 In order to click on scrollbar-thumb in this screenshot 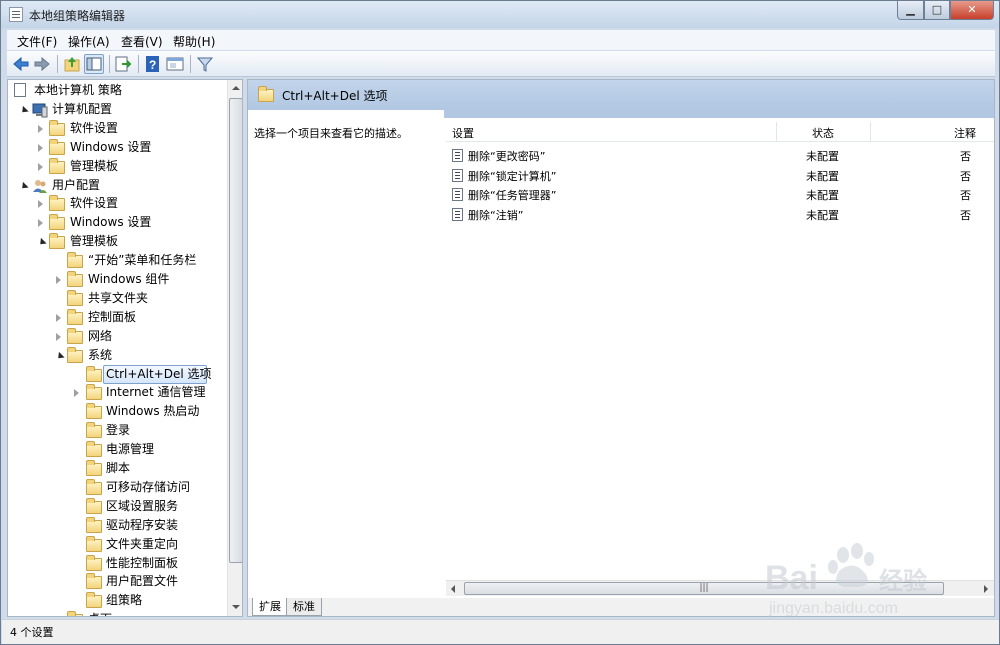, I will do `click(235, 330)`.